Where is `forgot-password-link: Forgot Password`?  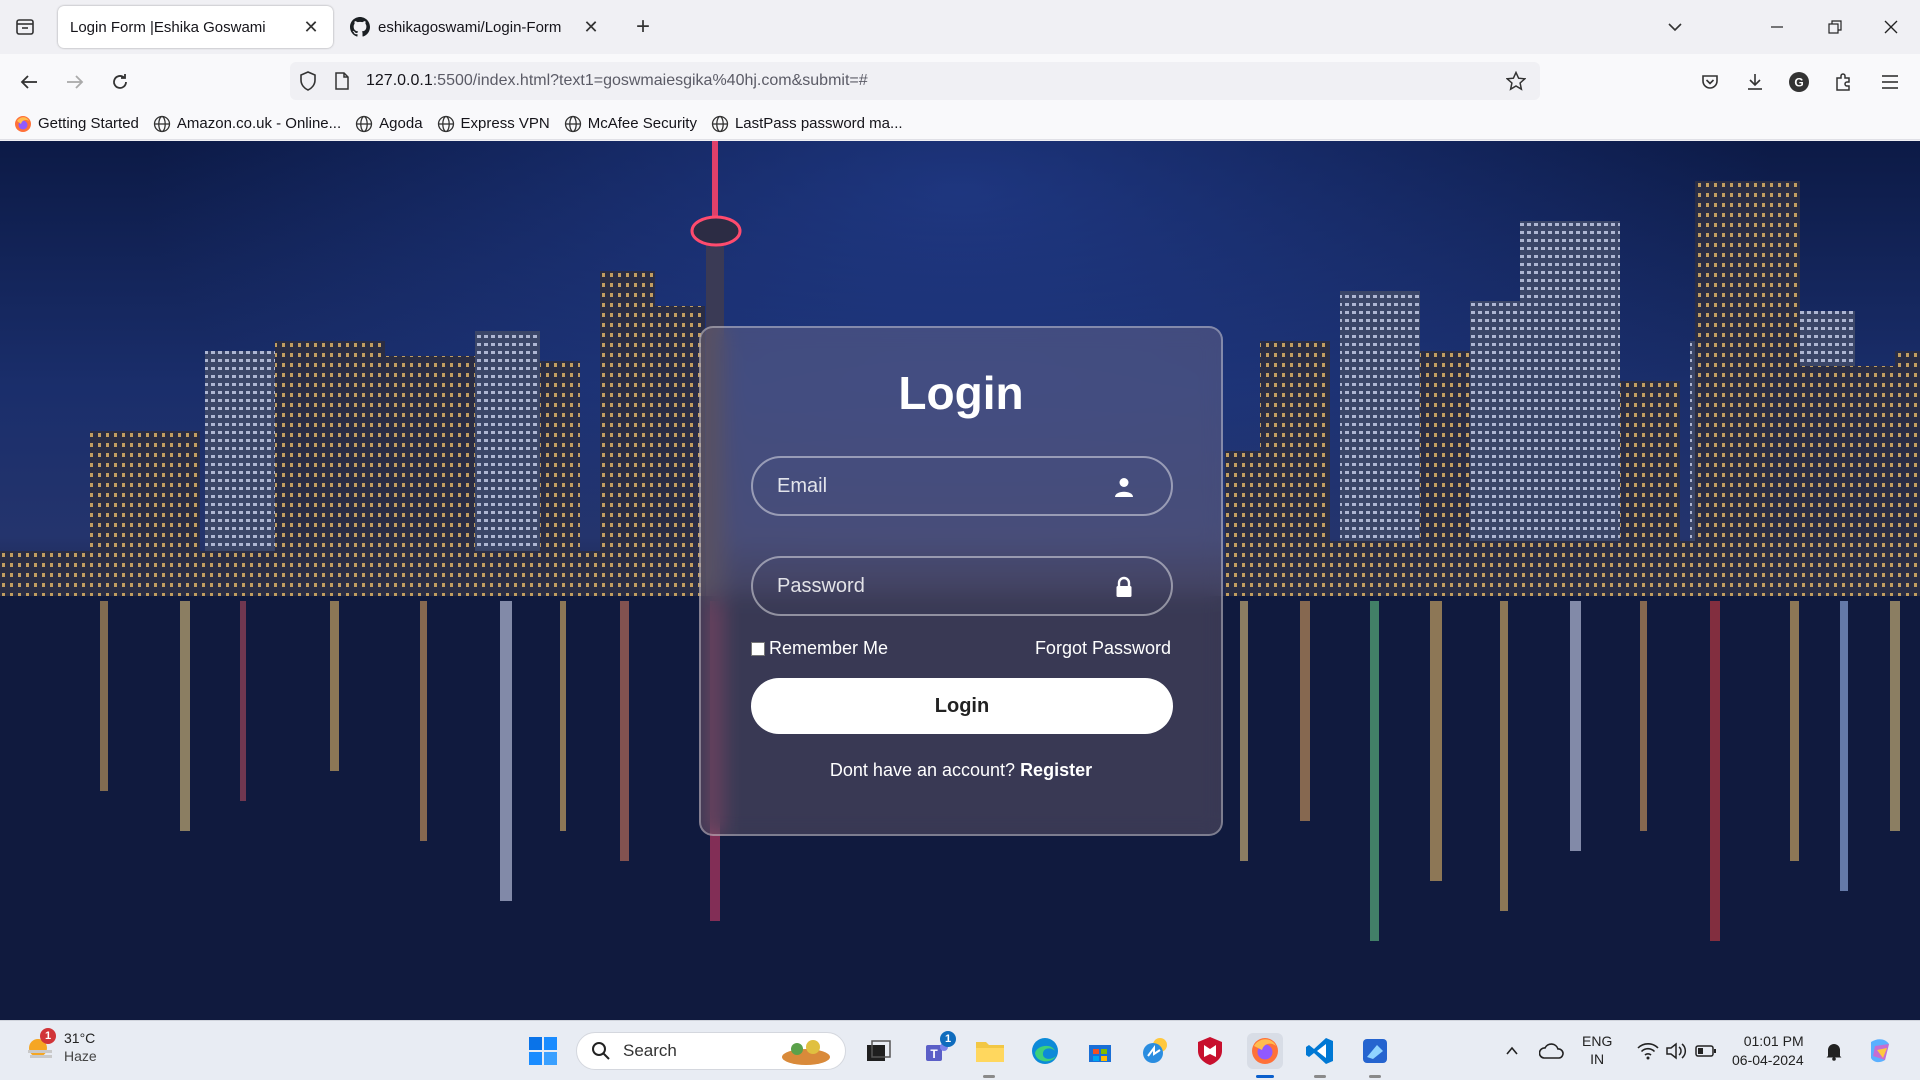 forgot-password-link: Forgot Password is located at coordinates (1103, 648).